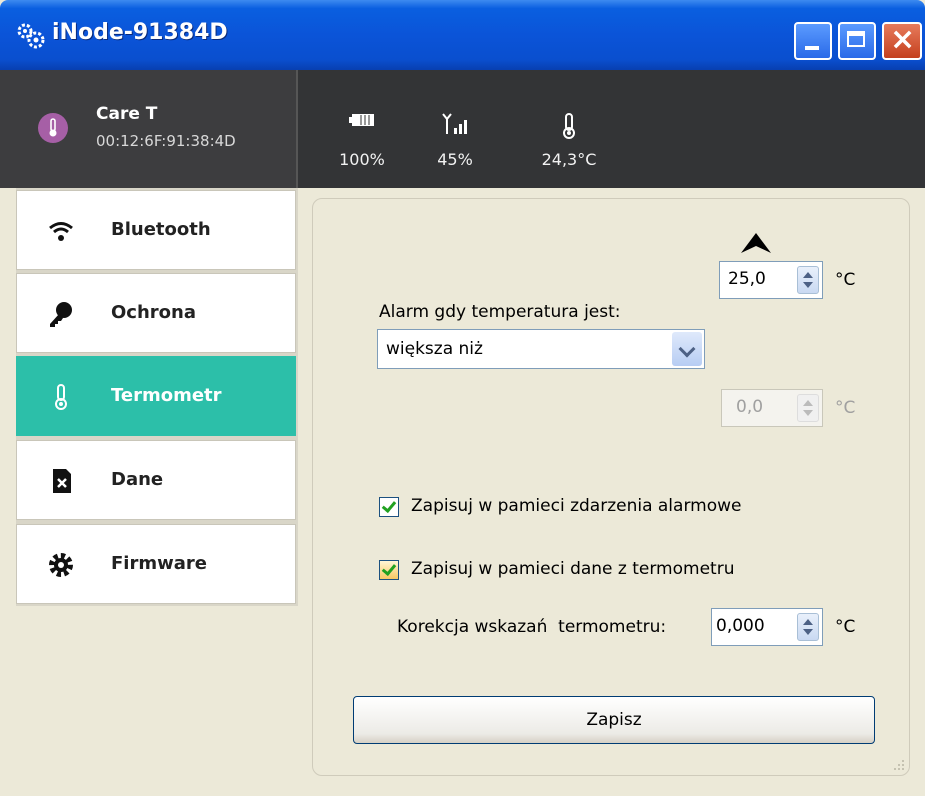 This screenshot has width=925, height=796. Describe the element at coordinates (362, 159) in the screenshot. I see `battery-value: 100%` at that location.